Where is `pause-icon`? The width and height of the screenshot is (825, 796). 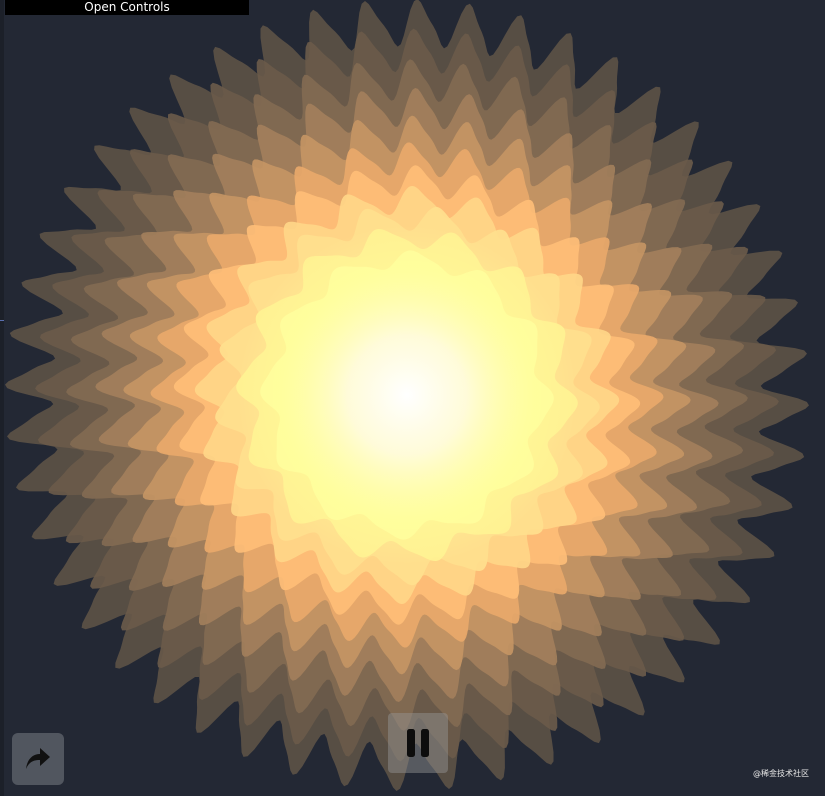
pause-icon is located at coordinates (418, 743).